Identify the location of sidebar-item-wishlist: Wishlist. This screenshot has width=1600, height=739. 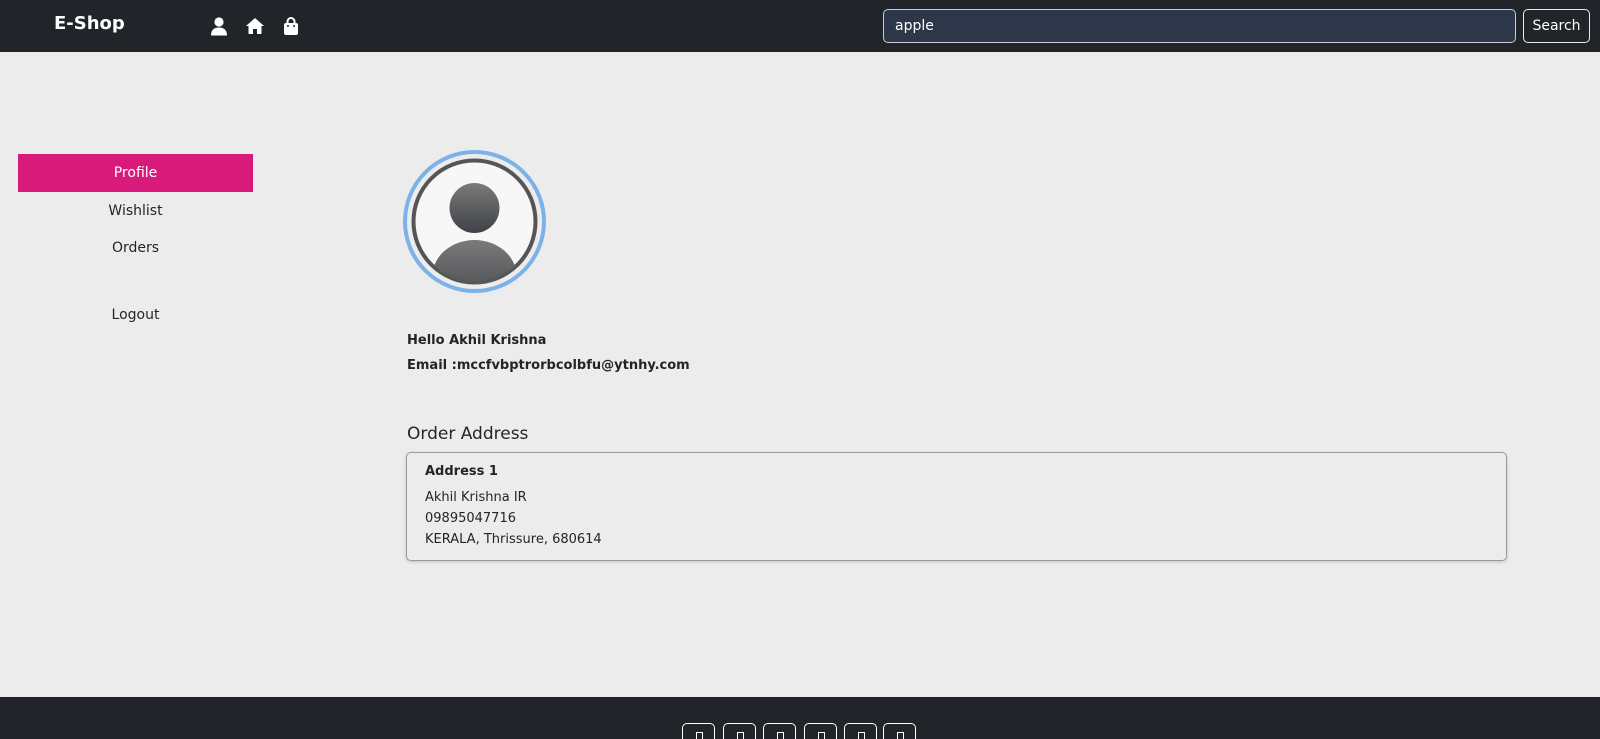
(135, 211).